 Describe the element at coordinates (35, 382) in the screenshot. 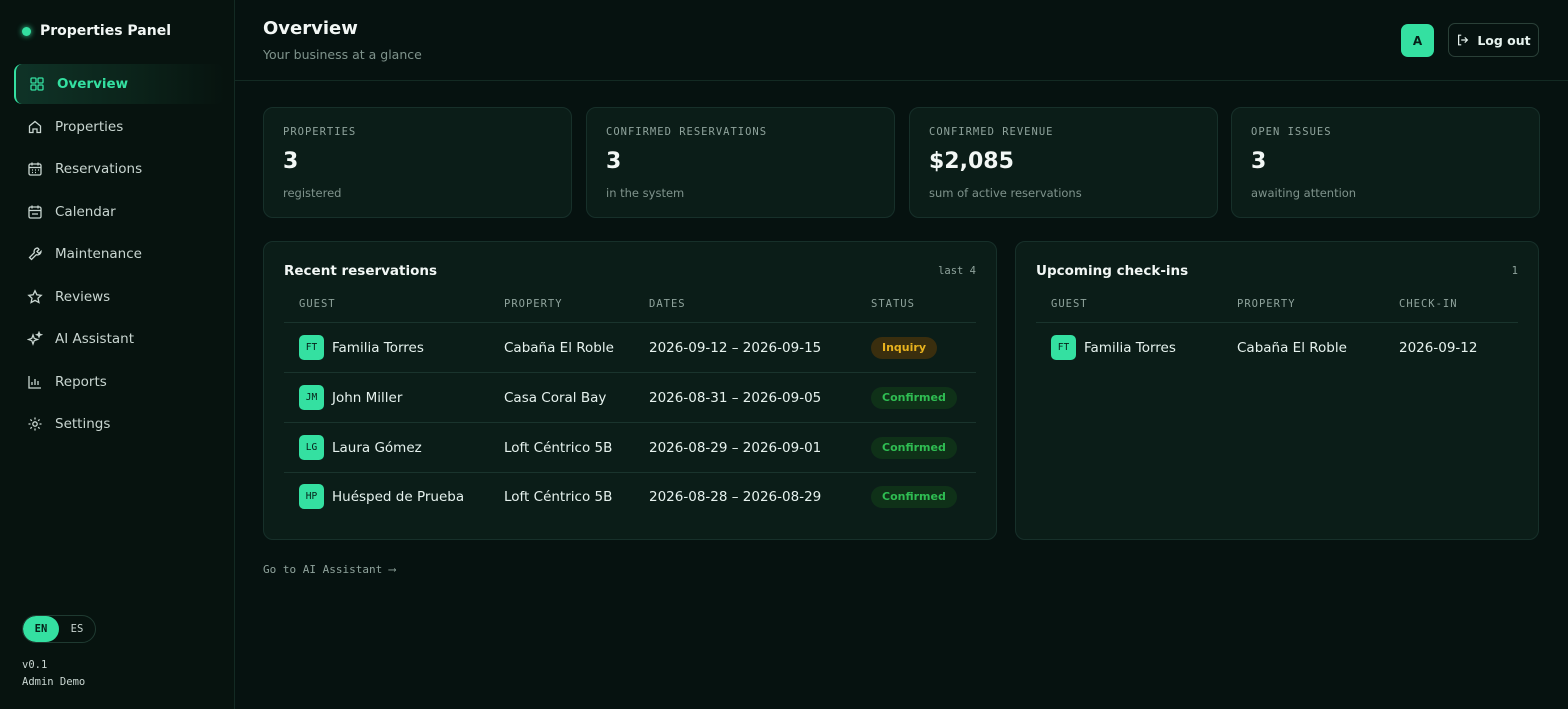

I see `bar-chart-icon` at that location.